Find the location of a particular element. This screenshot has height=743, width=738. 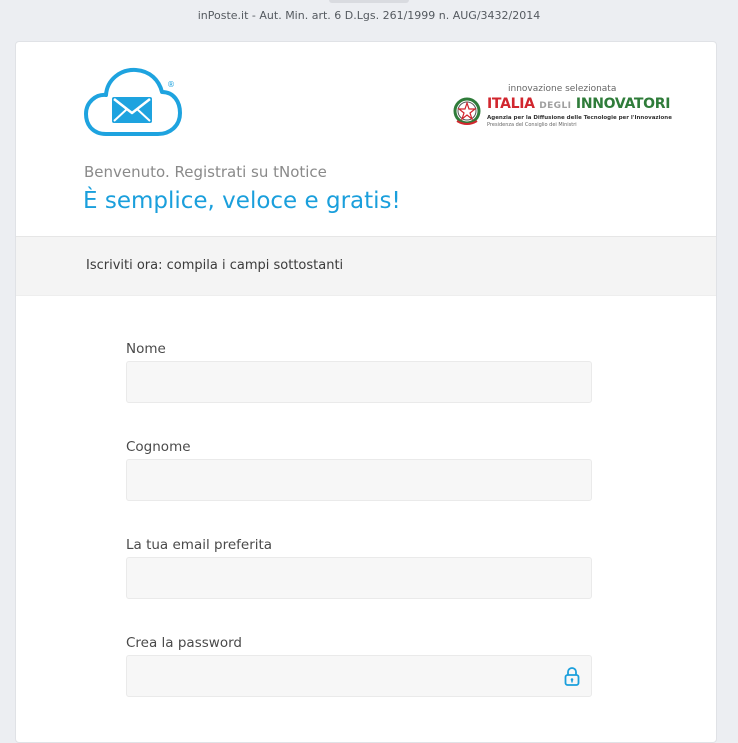

cognome-label: Cognome is located at coordinates (158, 447).